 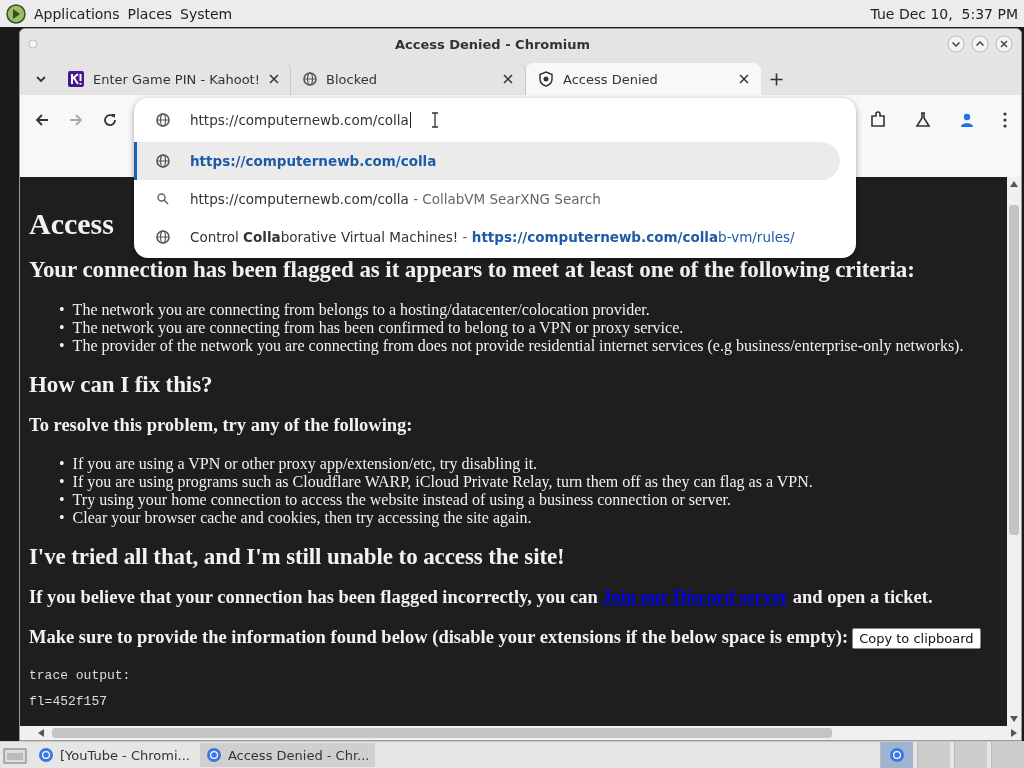 What do you see at coordinates (297, 557) in the screenshot?
I see `section-heading: I've tried all that, and I'm still unable to access the site!` at bounding box center [297, 557].